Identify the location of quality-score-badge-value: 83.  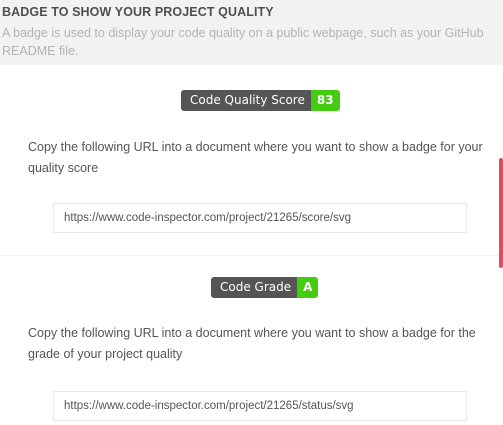
(325, 100).